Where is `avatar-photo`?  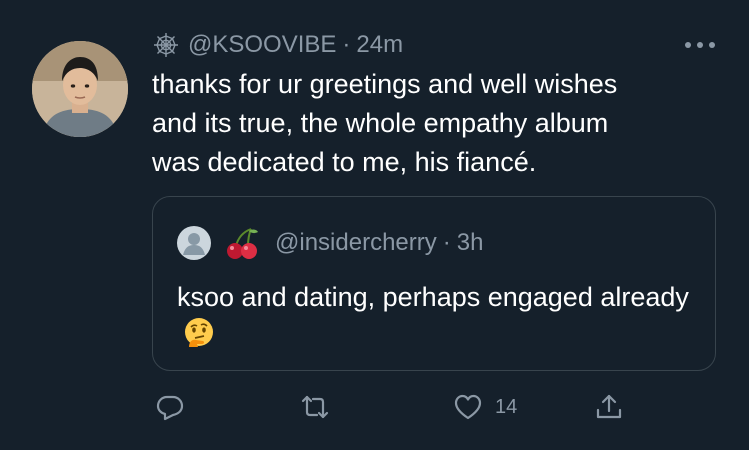 avatar-photo is located at coordinates (80, 89).